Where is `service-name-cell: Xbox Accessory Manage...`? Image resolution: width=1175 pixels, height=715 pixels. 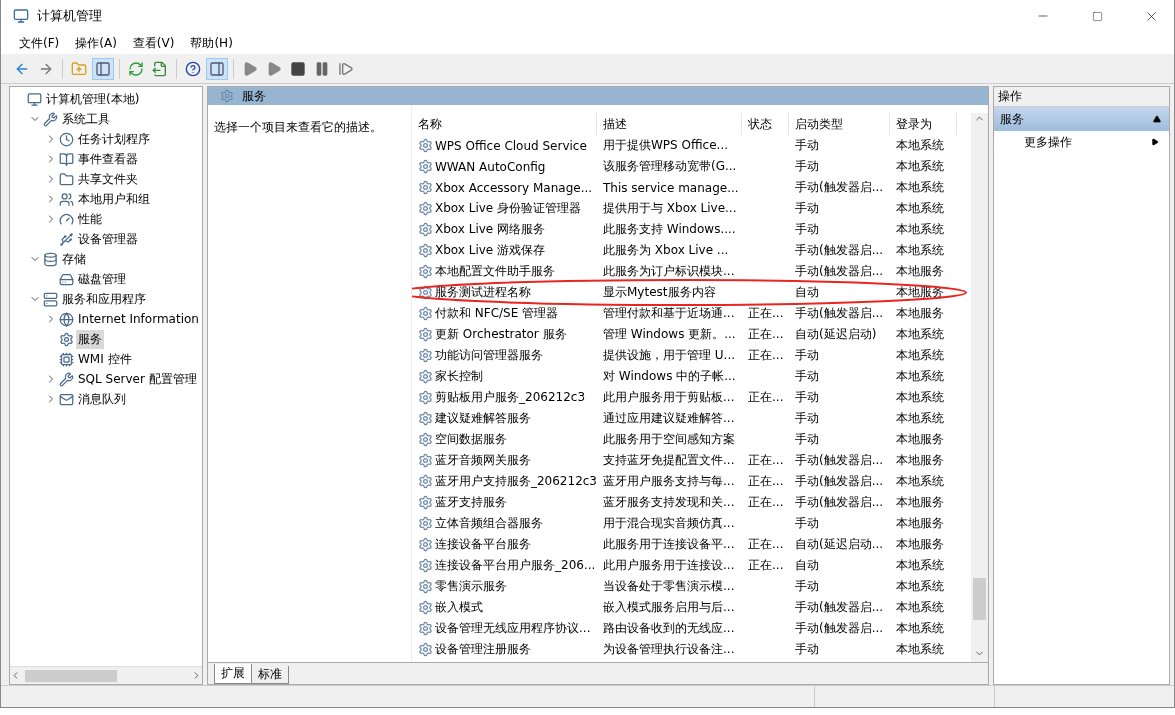 service-name-cell: Xbox Accessory Manage... is located at coordinates (504, 187).